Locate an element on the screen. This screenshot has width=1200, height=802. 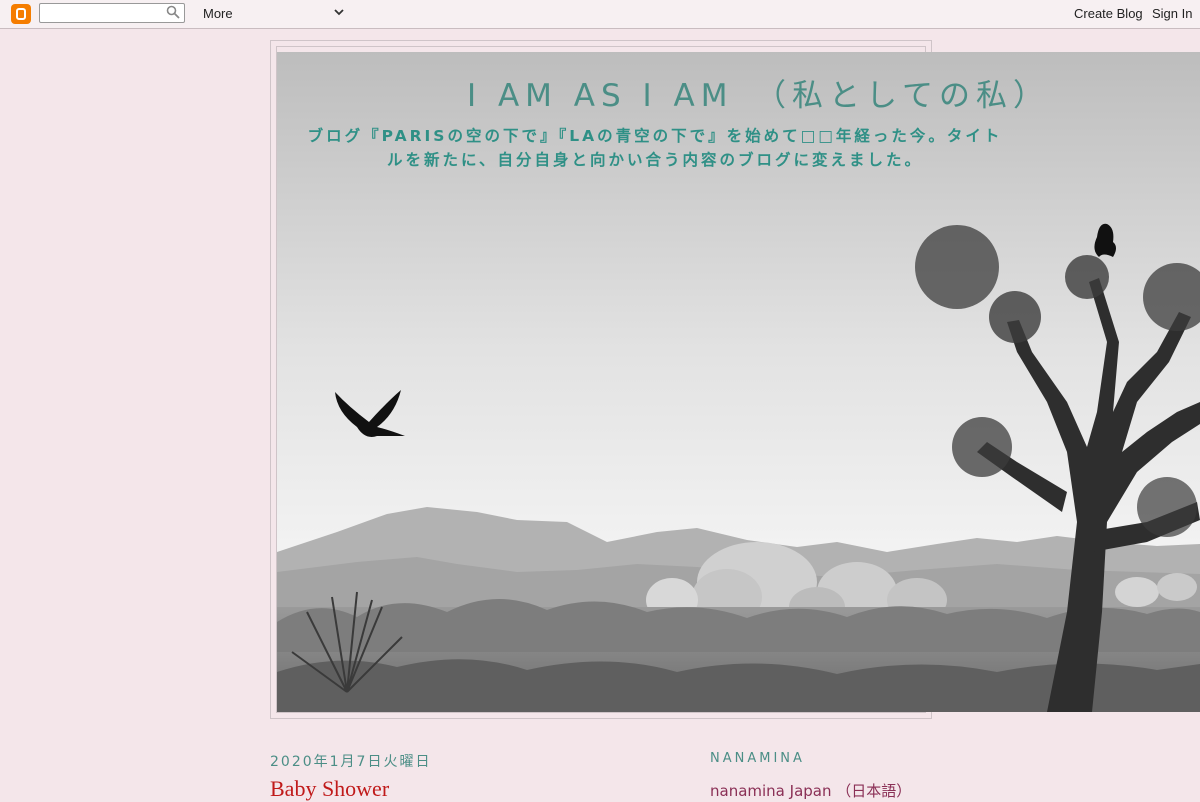
more-dropdown-label: More is located at coordinates (218, 13).